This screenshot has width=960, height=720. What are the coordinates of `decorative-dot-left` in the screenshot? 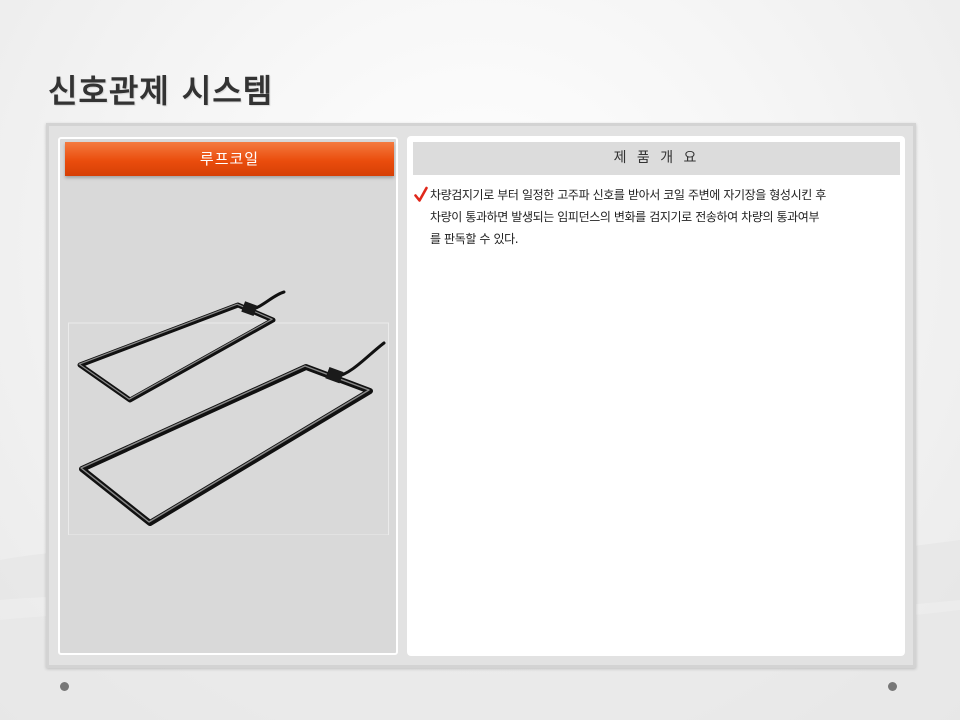 It's located at (64, 686).